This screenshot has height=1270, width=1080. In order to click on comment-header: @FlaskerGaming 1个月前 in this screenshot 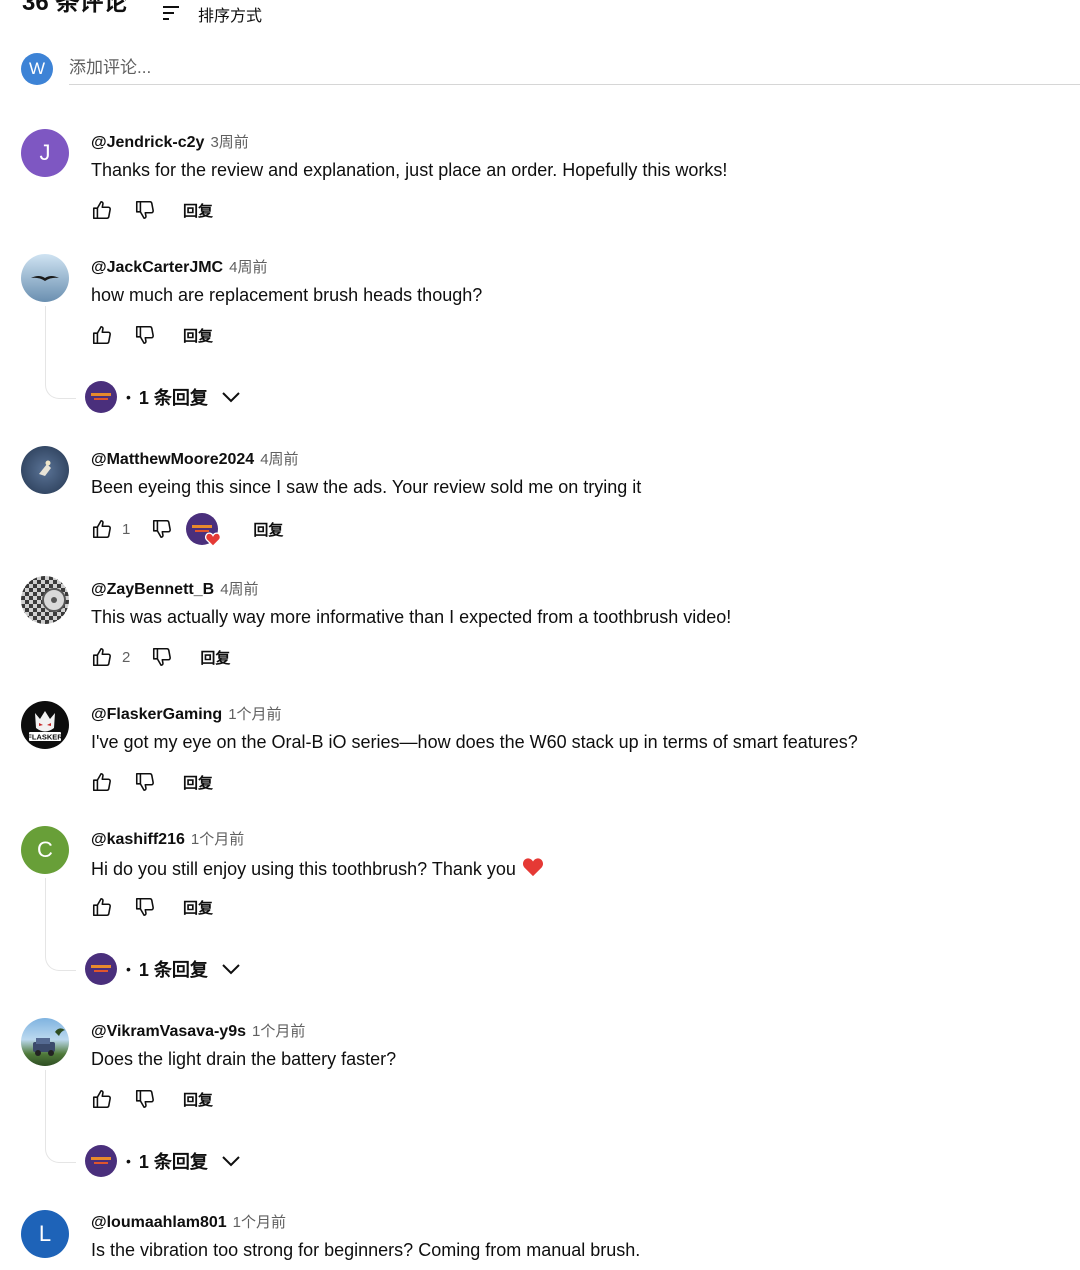, I will do `click(186, 713)`.